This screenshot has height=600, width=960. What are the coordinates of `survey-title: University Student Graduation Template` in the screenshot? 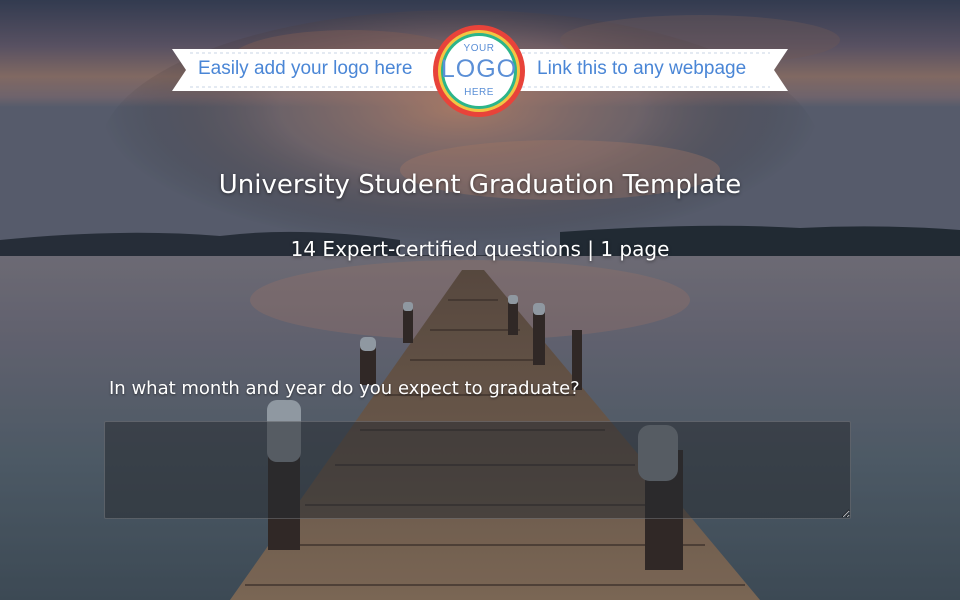 It's located at (480, 185).